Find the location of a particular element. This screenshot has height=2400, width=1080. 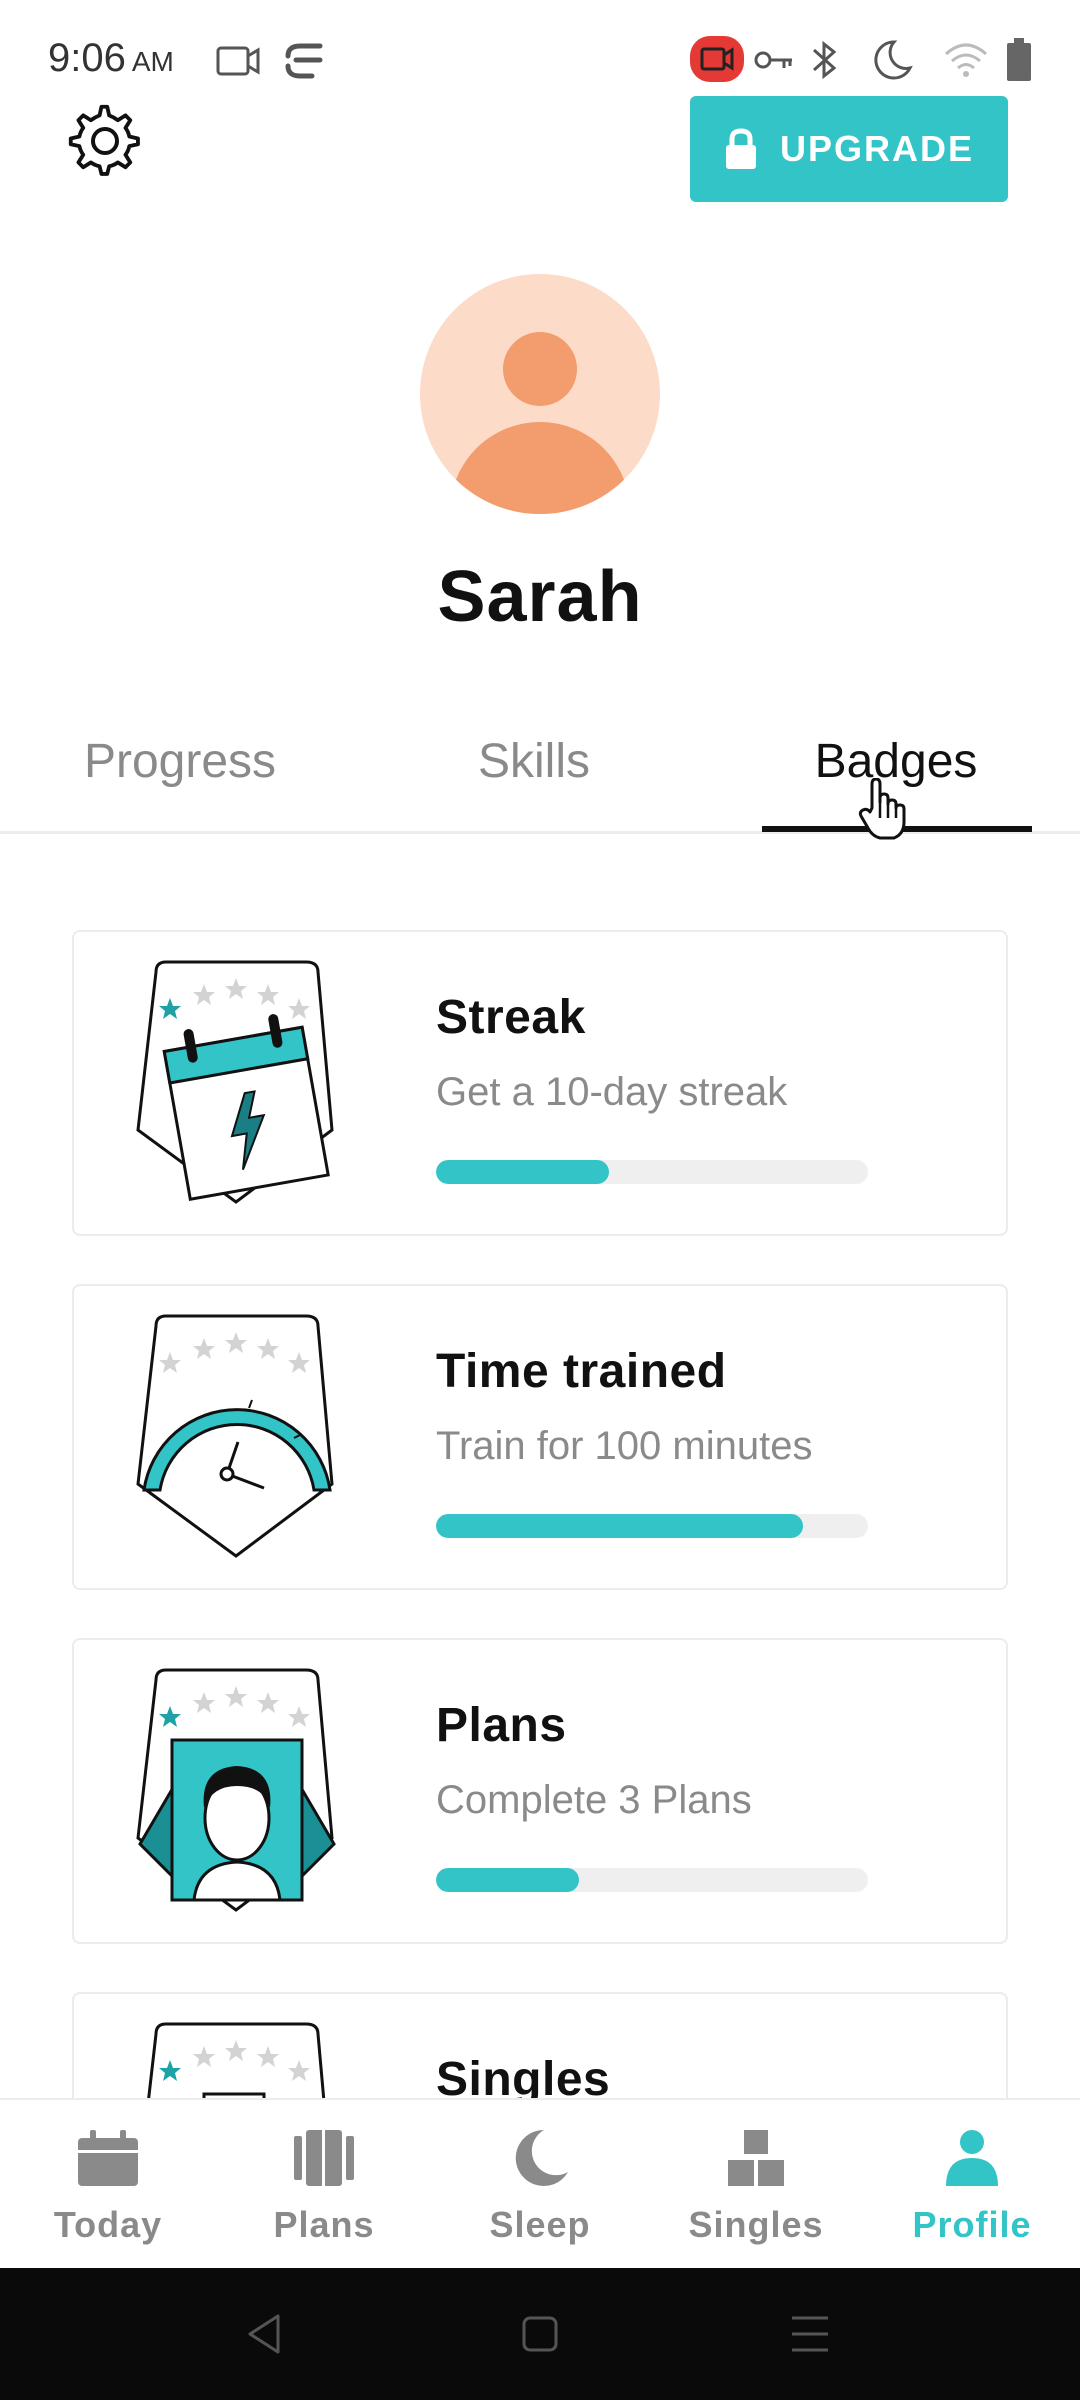

avatar is located at coordinates (540, 394).